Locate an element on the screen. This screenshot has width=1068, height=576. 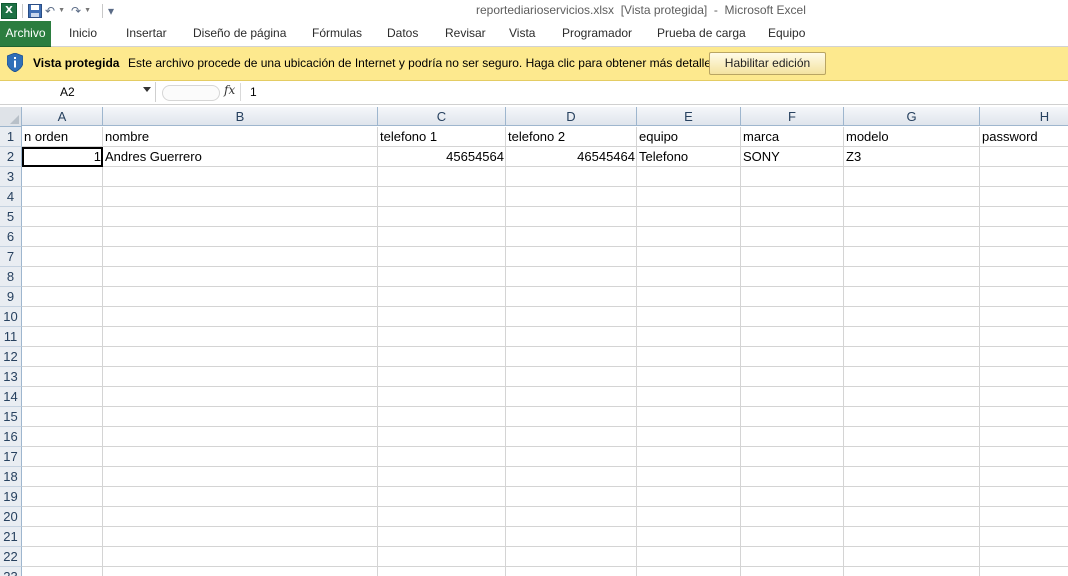
protected-view-title: Vista protegida is located at coordinates (76, 63).